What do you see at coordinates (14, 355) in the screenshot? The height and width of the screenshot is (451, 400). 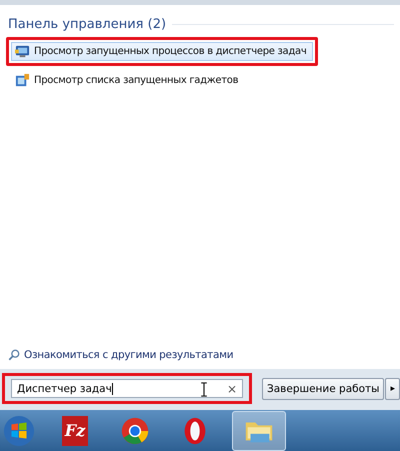 I see `search-icon` at bounding box center [14, 355].